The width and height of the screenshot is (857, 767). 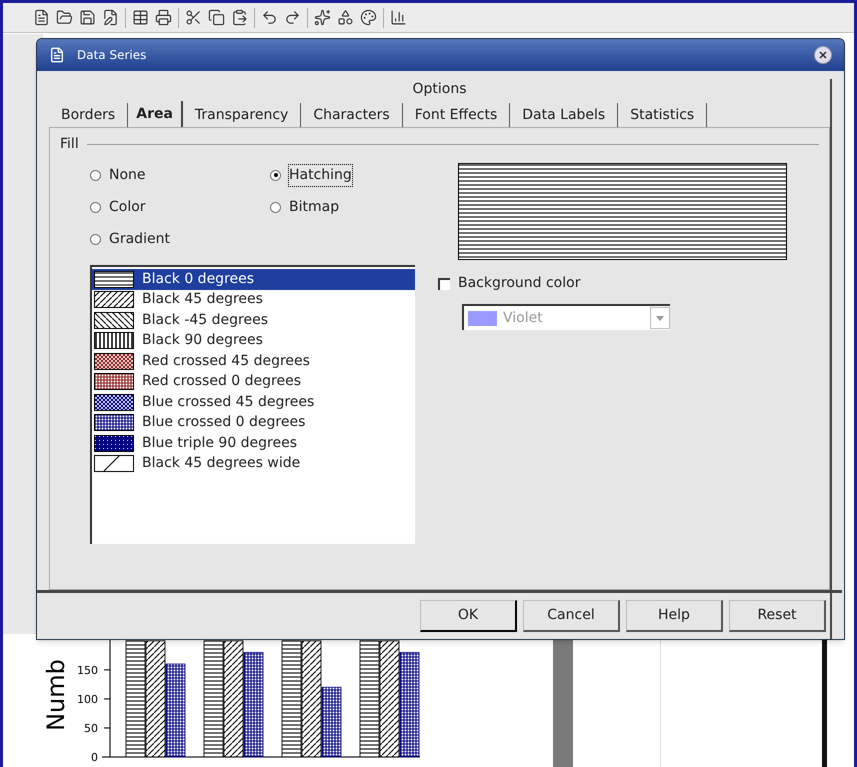 What do you see at coordinates (674, 616) in the screenshot?
I see `dialog-button: Help` at bounding box center [674, 616].